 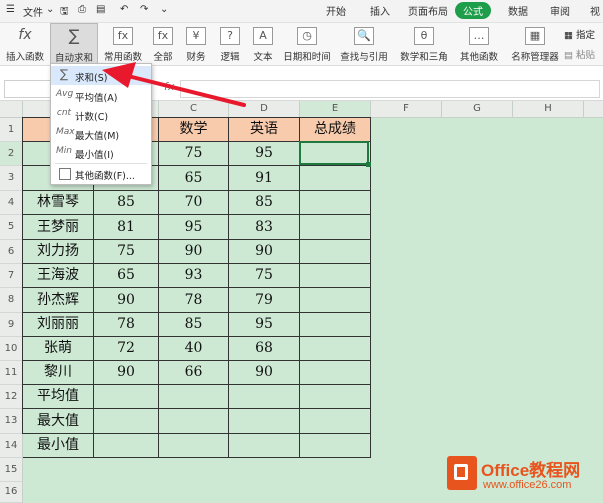 I want to click on watermark-url: www.office26.com, so click(x=527, y=485).